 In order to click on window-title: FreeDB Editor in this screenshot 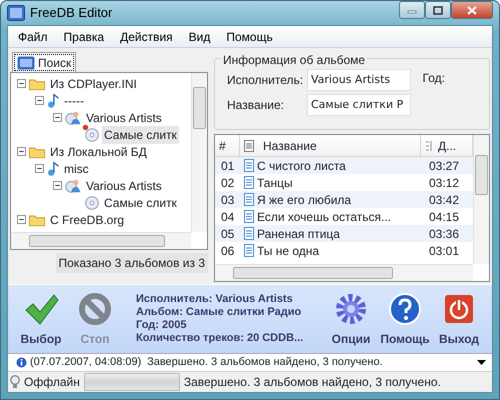, I will do `click(71, 13)`.